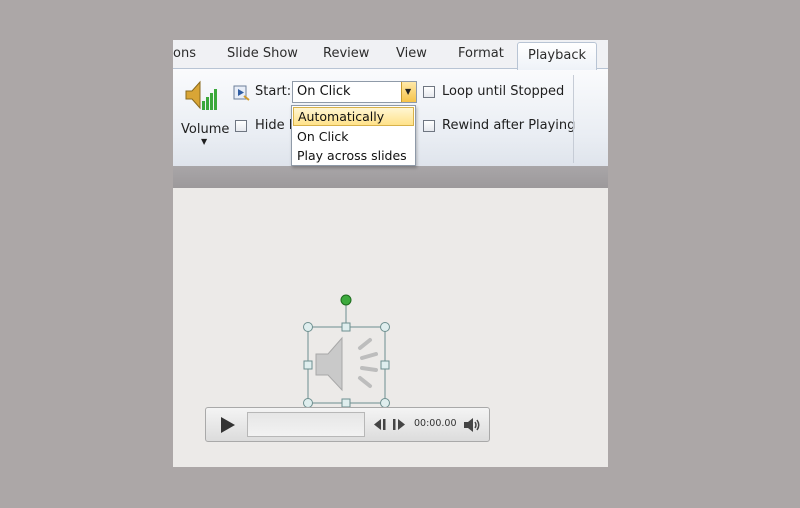 The image size is (800, 508). What do you see at coordinates (184, 54) in the screenshot?
I see `tab-animations: ons` at bounding box center [184, 54].